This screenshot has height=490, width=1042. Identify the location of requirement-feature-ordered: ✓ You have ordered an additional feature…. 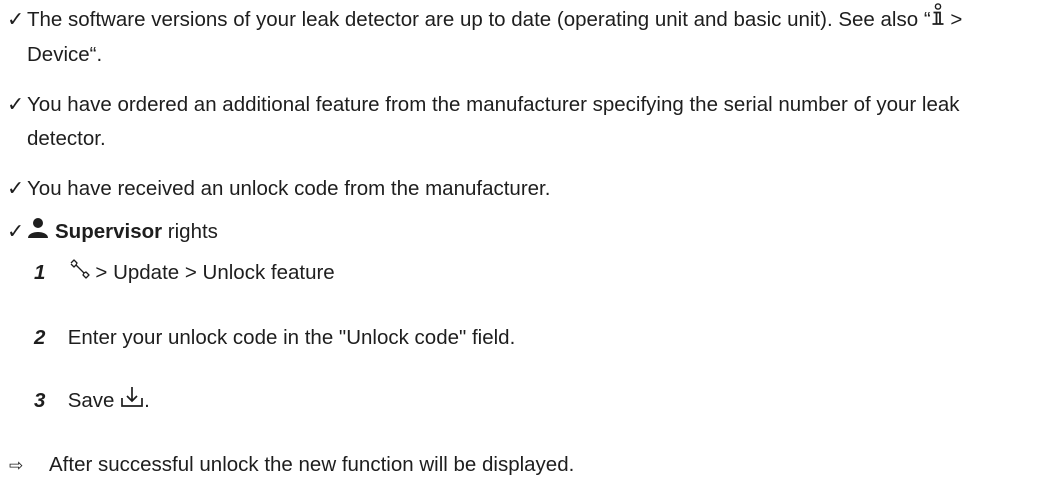
(522, 122).